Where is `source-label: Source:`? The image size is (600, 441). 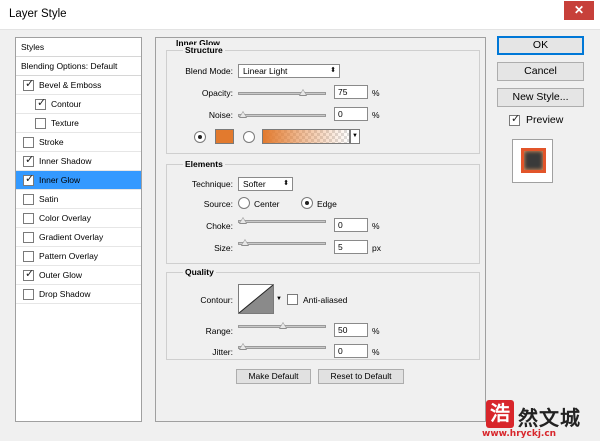
source-label: Source: is located at coordinates (218, 204).